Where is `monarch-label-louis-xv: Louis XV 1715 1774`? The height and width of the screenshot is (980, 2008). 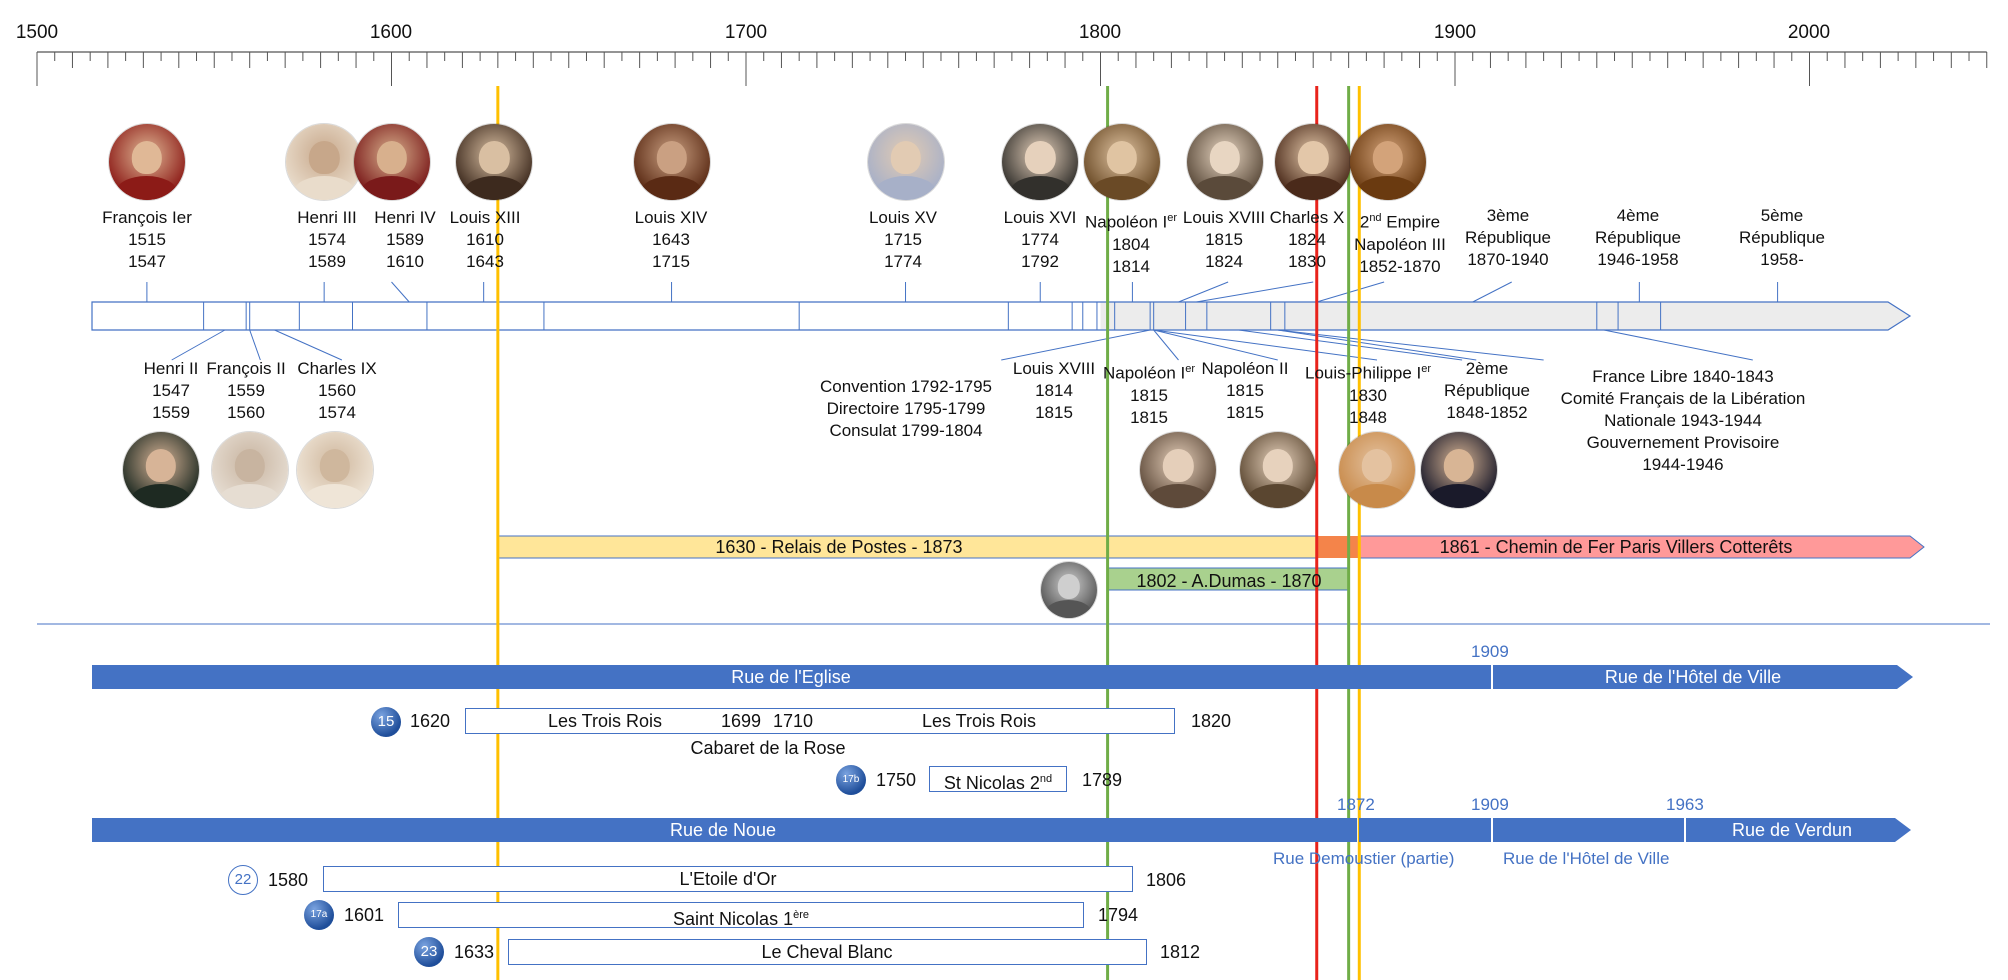 monarch-label-louis-xv: Louis XV 1715 1774 is located at coordinates (903, 239).